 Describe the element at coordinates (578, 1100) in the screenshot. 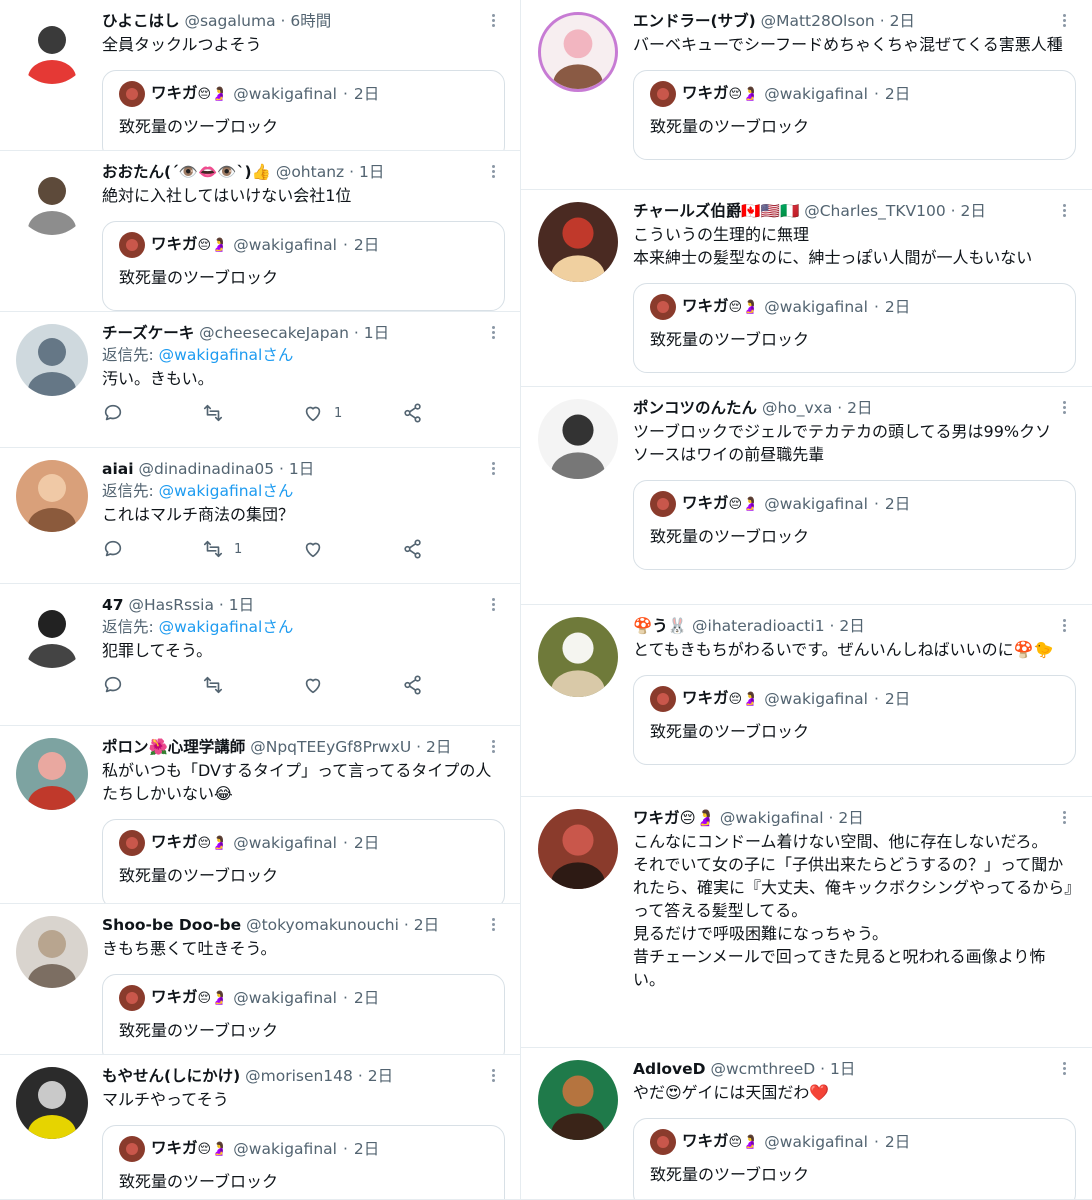

I see `adlove-avatar` at that location.